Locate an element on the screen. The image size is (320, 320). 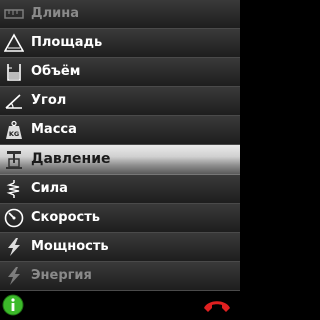
pressure-gauge-icon is located at coordinates (14, 160).